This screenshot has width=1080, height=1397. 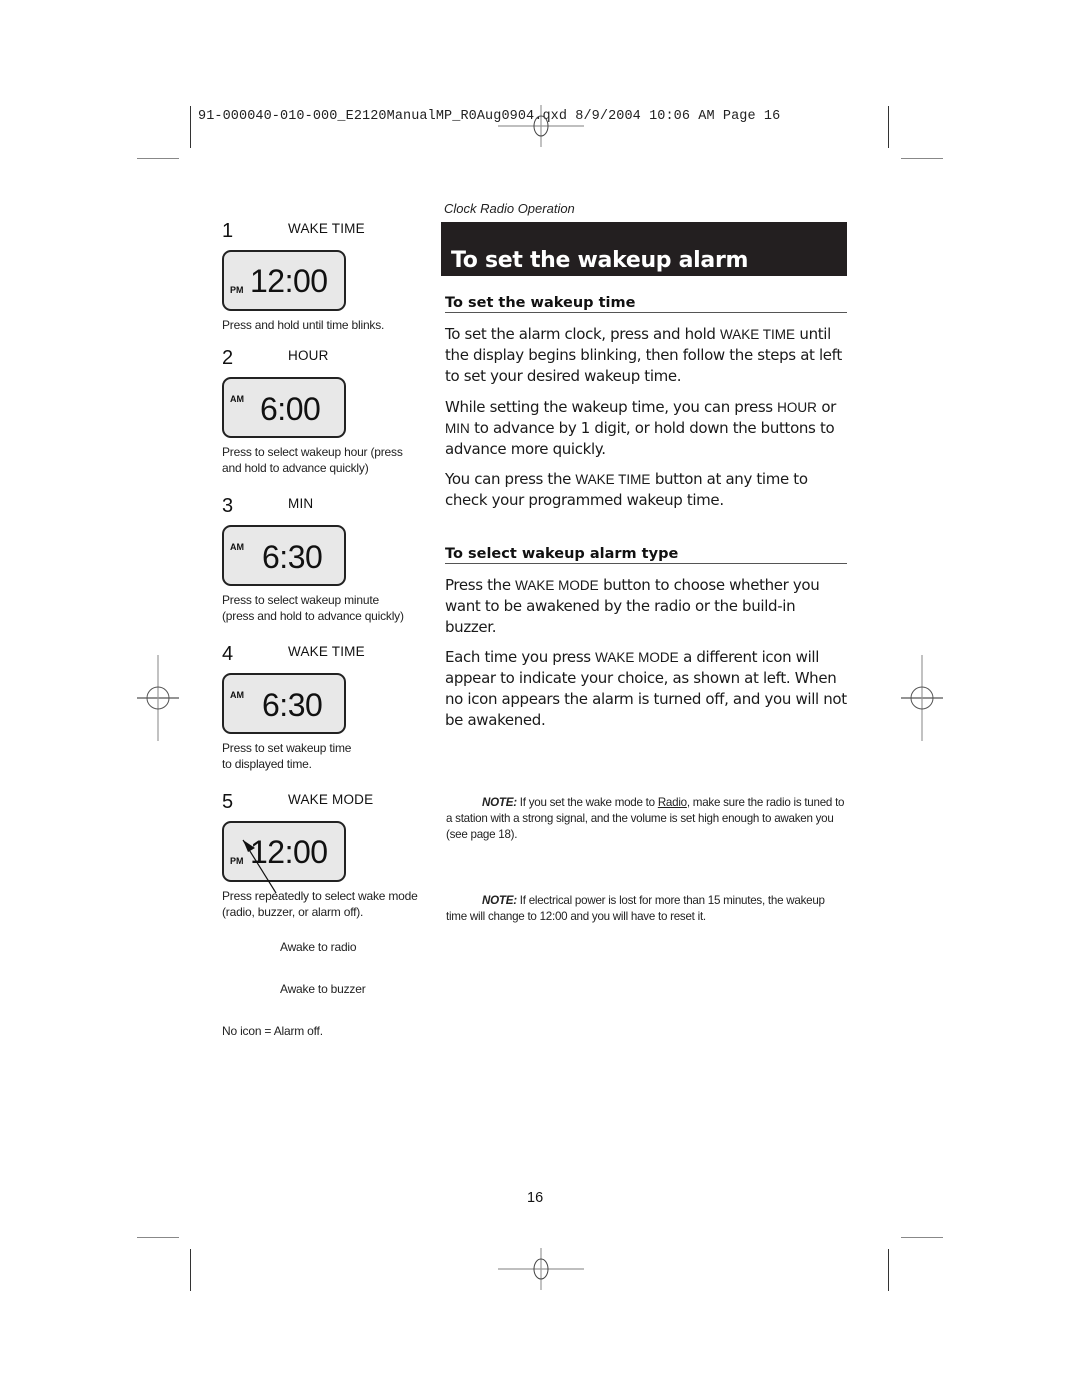 I want to click on step-number: 4, so click(x=228, y=654).